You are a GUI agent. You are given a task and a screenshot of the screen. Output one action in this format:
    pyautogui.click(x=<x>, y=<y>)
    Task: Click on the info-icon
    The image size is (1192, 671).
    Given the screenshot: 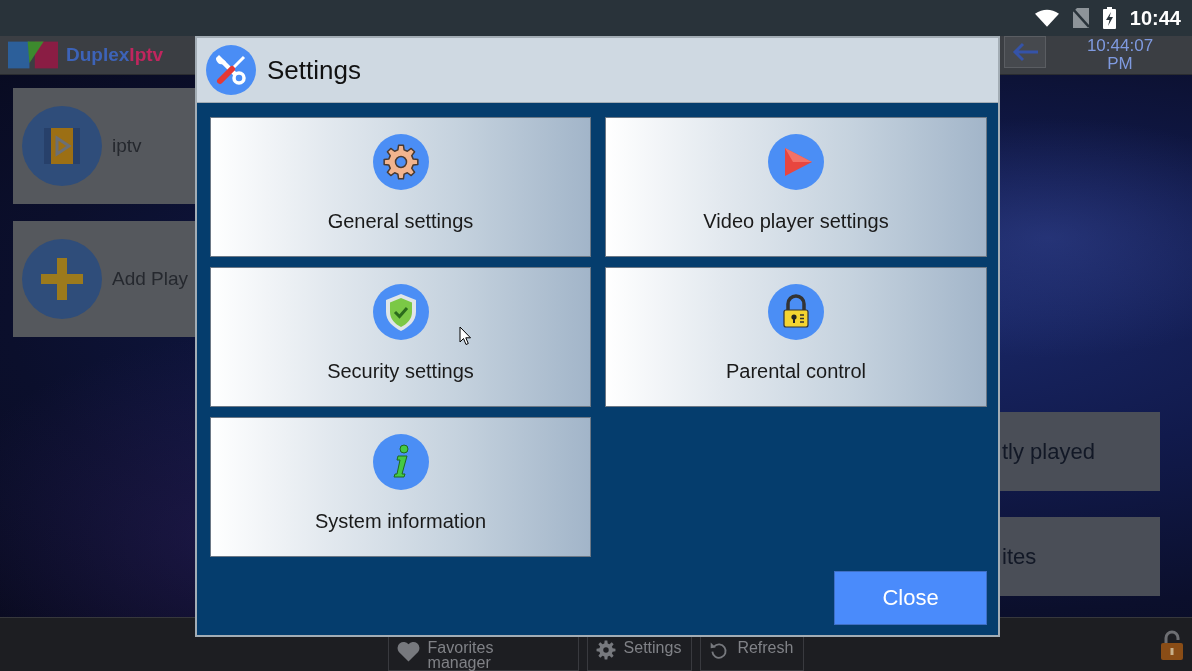 What is the action you would take?
    pyautogui.click(x=400, y=462)
    